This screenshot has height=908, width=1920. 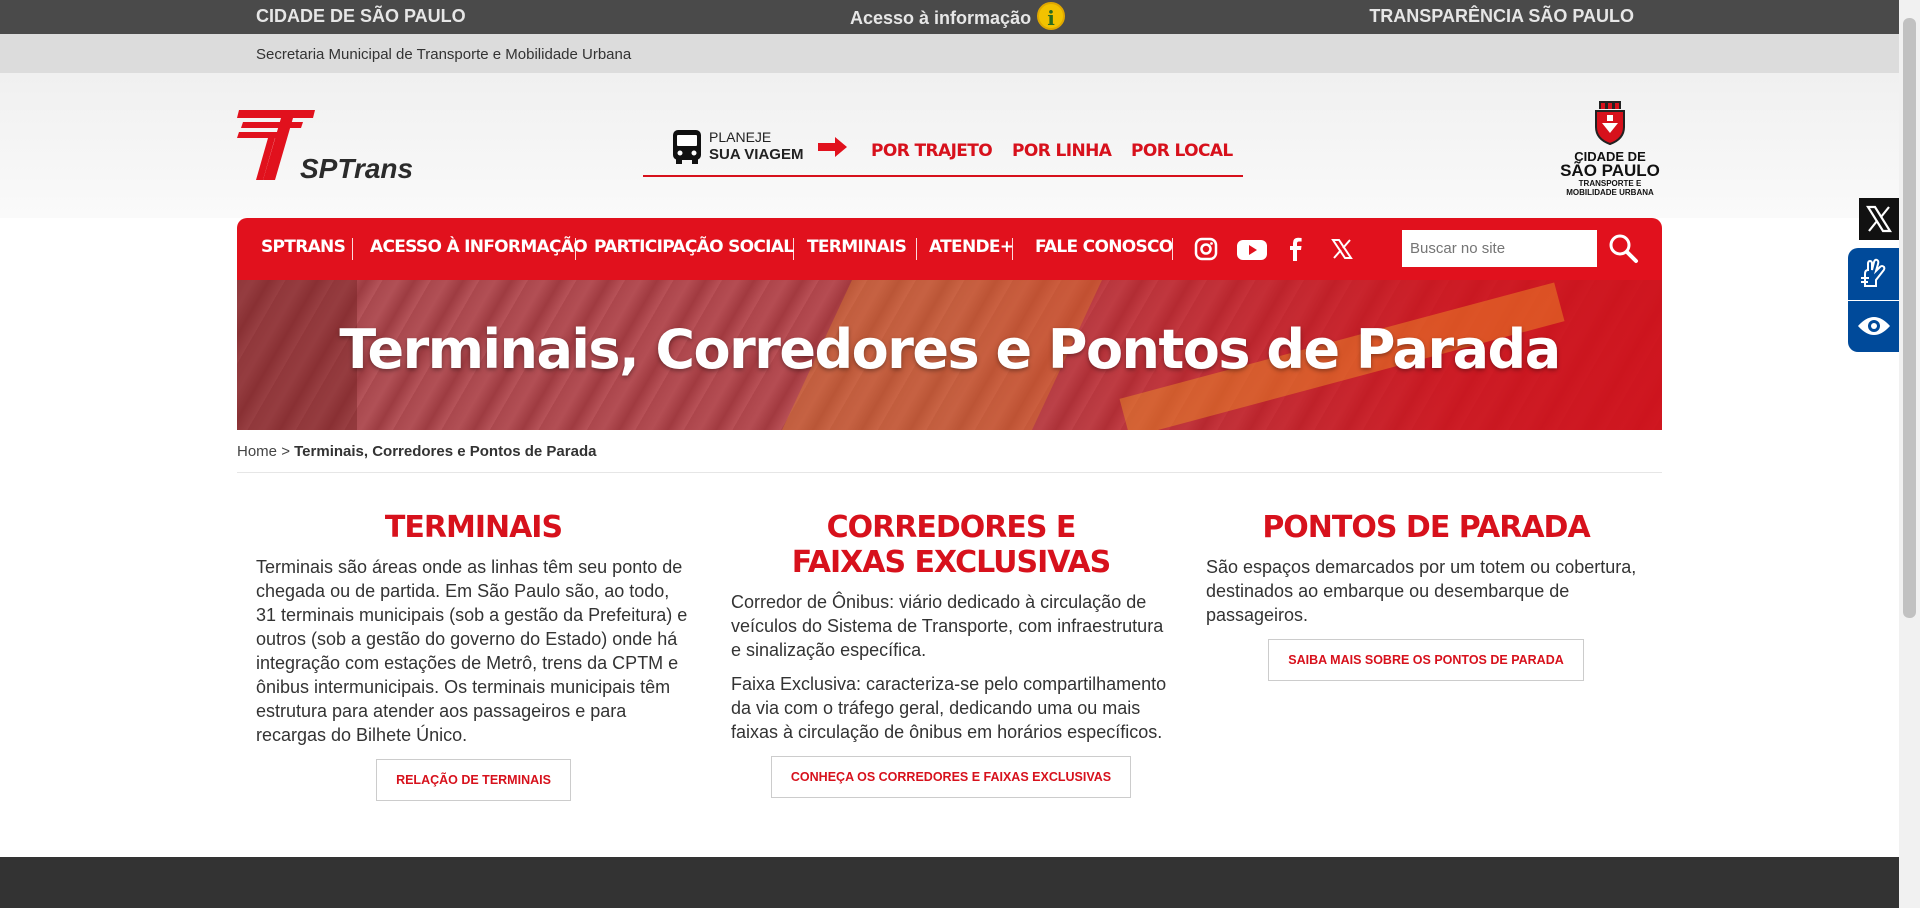 What do you see at coordinates (357, 168) in the screenshot?
I see `sptrans-logo-text: SPTrans` at bounding box center [357, 168].